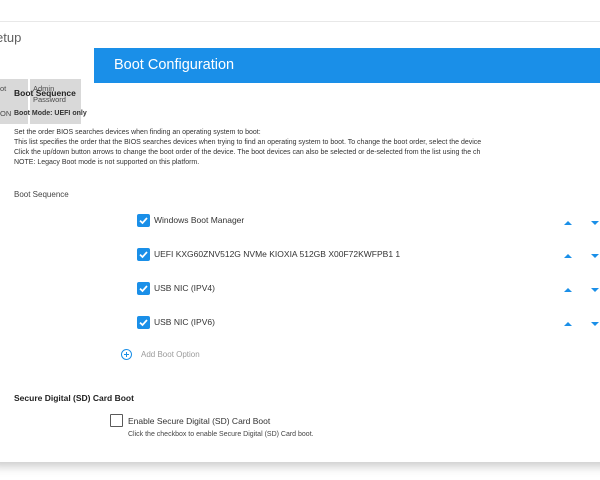 The width and height of the screenshot is (600, 480). Describe the element at coordinates (45, 93) in the screenshot. I see `boot-sequence-heading: Boot Sequence` at that location.